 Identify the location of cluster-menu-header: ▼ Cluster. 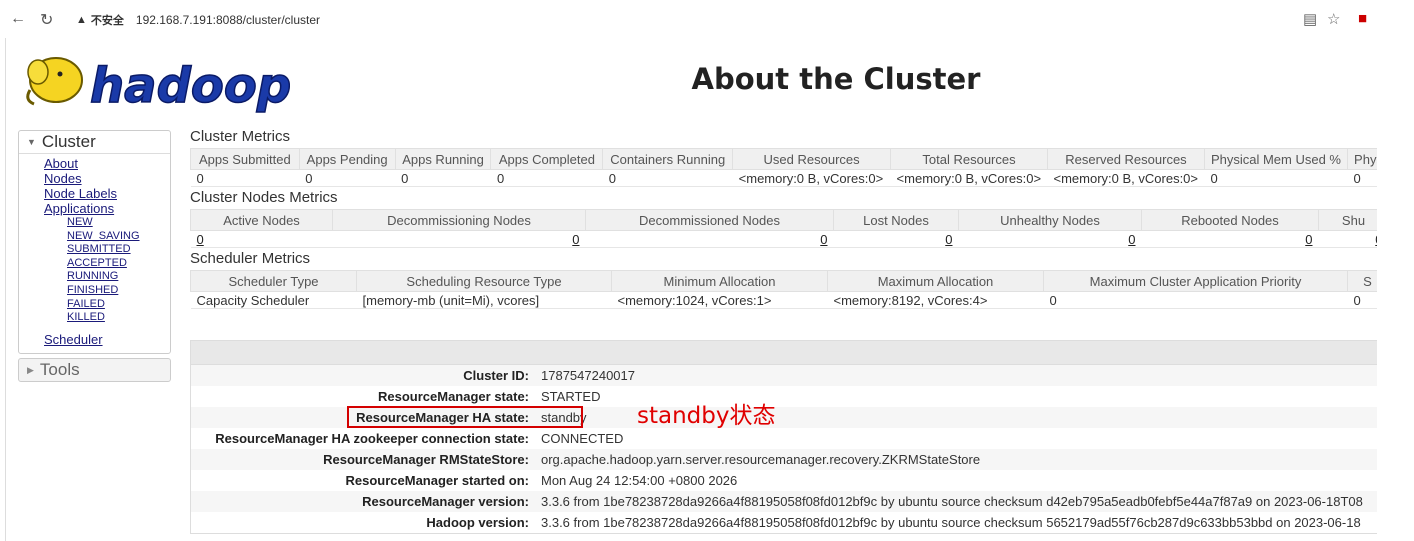
(94, 142).